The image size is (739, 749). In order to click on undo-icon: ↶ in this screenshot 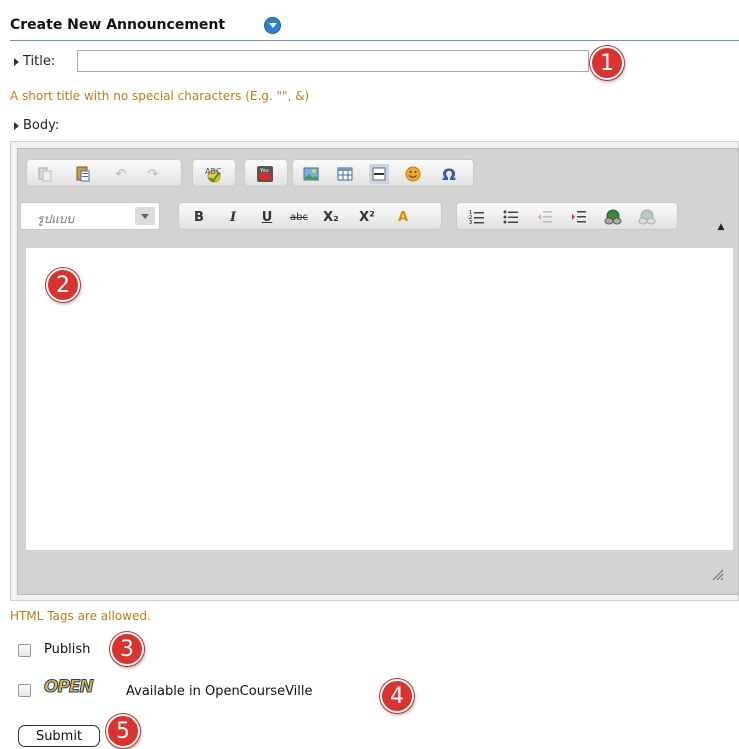, I will do `click(121, 174)`.